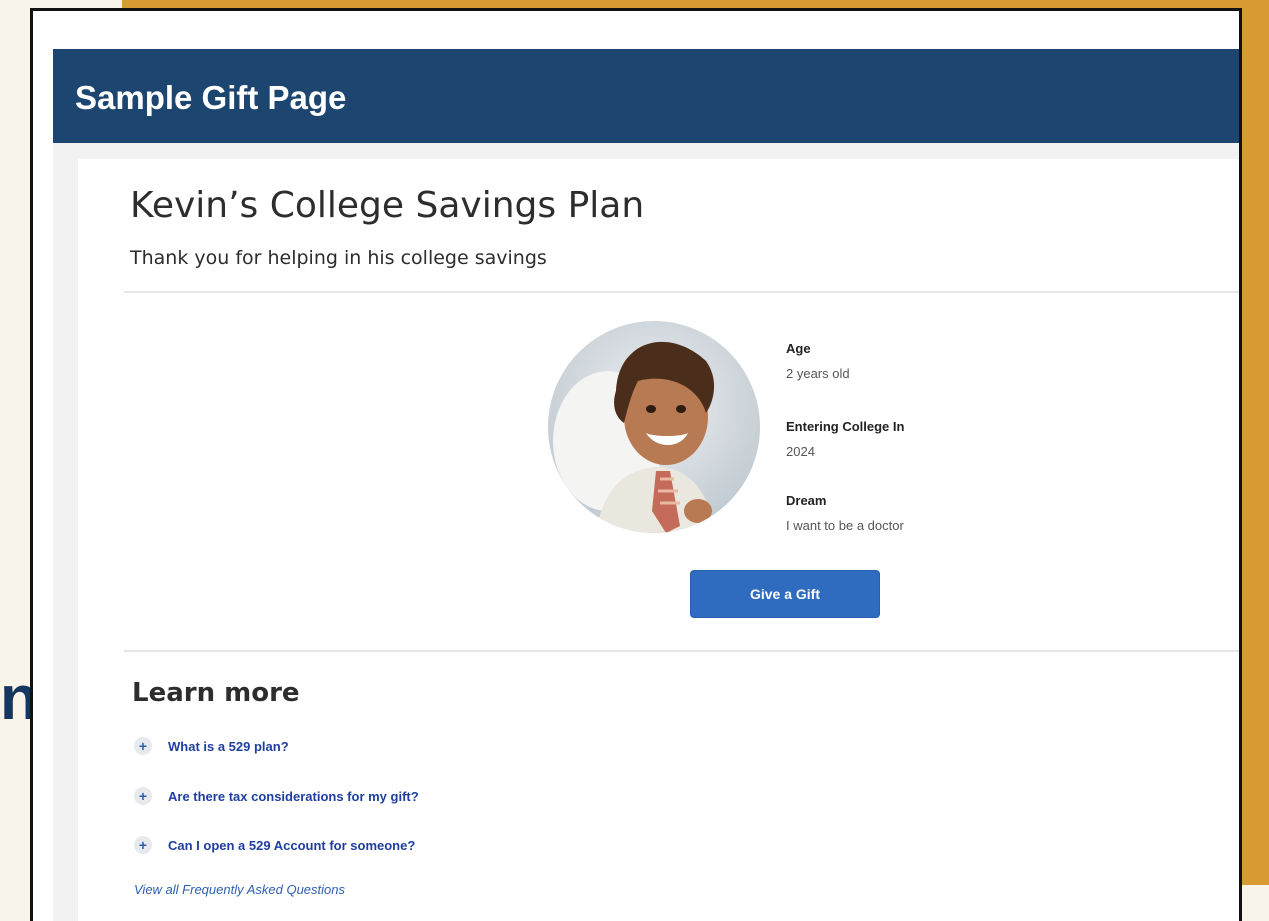 The height and width of the screenshot is (921, 1269). I want to click on faq-item-open-account: + Can I open a 529 Account for someone?, so click(274, 845).